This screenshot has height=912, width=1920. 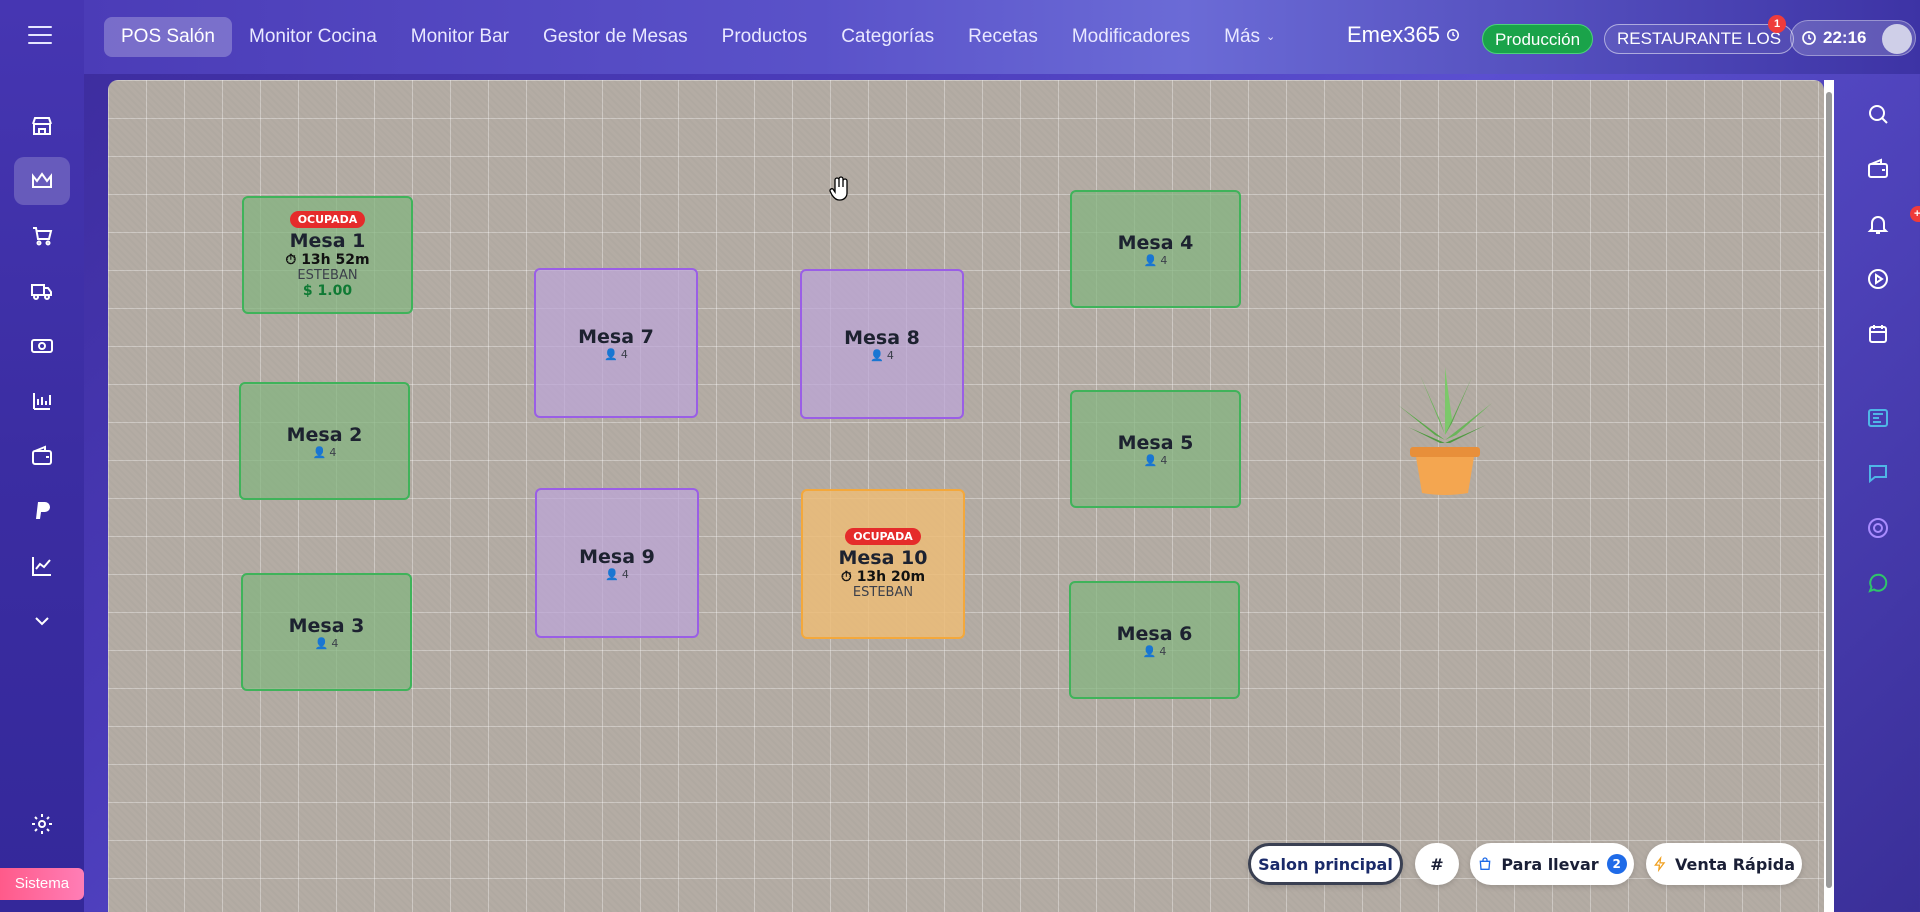 What do you see at coordinates (42, 126) in the screenshot?
I see `store-icon` at bounding box center [42, 126].